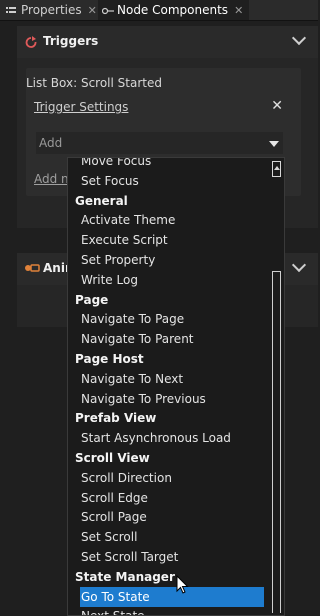 This screenshot has height=616, width=320. I want to click on menu-item-set-focus: Set Focus, so click(166, 181).